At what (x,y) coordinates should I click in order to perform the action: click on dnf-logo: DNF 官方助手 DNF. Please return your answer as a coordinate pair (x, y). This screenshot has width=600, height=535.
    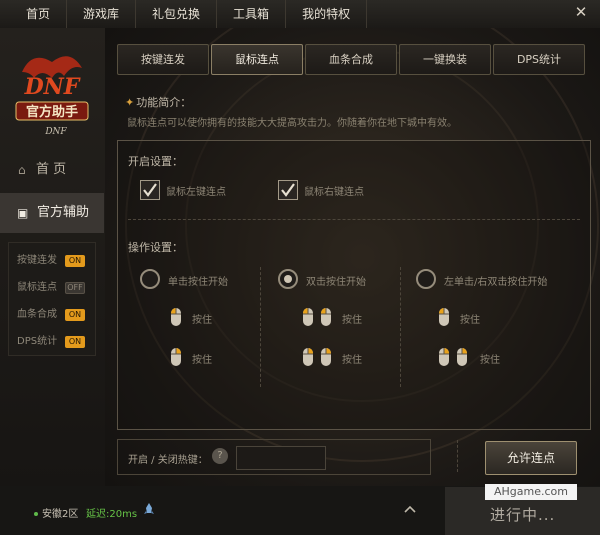
    Looking at the image, I should click on (52, 96).